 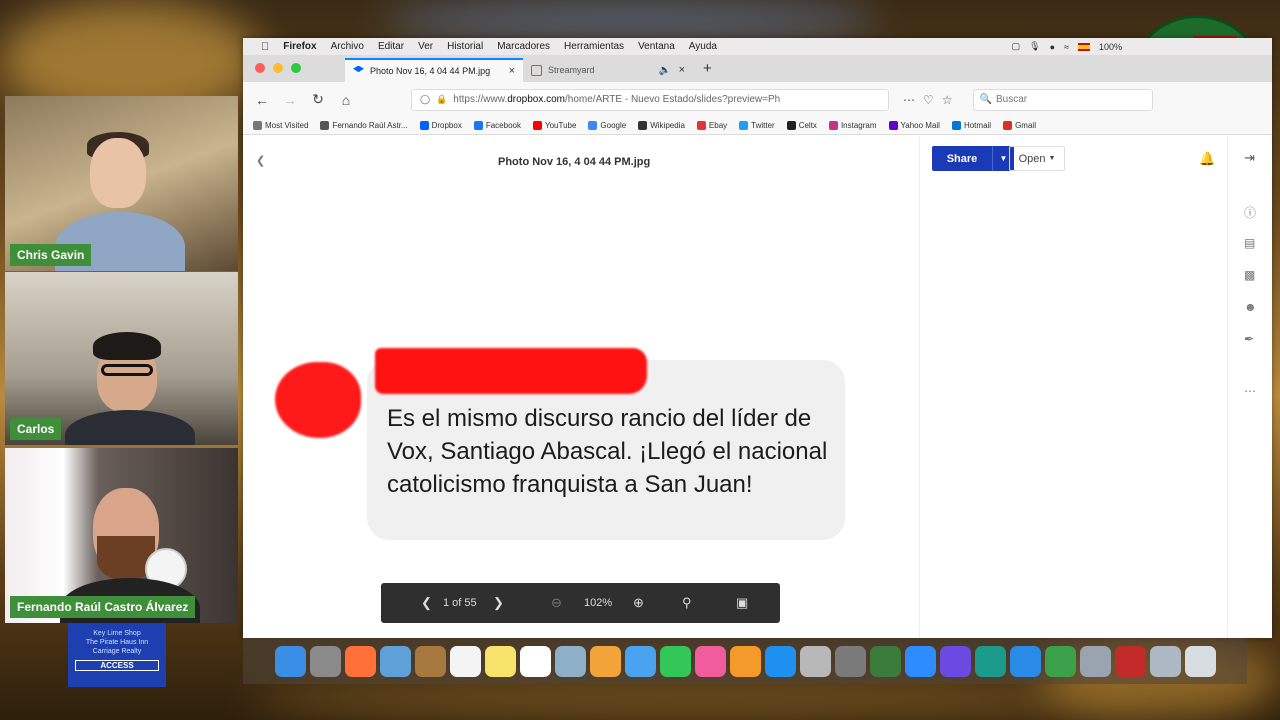 What do you see at coordinates (638, 603) in the screenshot?
I see `zoom-in-icon: ⊕` at bounding box center [638, 603].